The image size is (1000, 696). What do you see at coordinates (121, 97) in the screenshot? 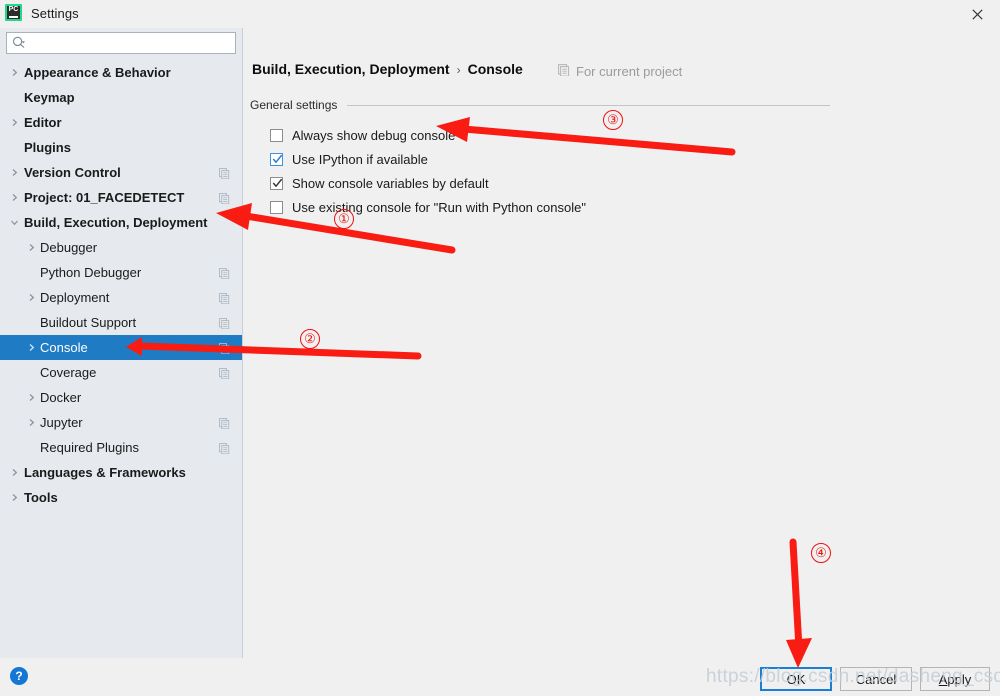
I see `sidebar-item-keymap: Keymap` at bounding box center [121, 97].